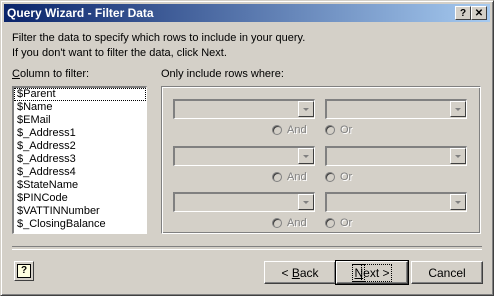 The width and height of the screenshot is (494, 296). I want to click on list-item: $Parent, so click(80, 94).